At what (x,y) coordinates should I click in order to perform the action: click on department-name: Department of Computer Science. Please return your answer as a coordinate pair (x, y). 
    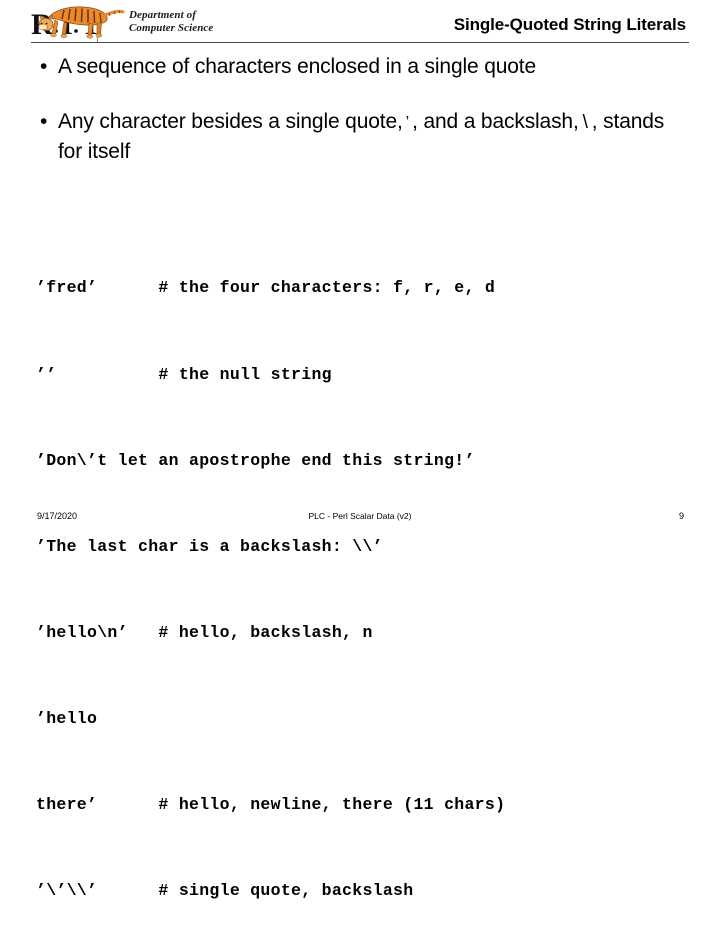
    Looking at the image, I should click on (171, 22).